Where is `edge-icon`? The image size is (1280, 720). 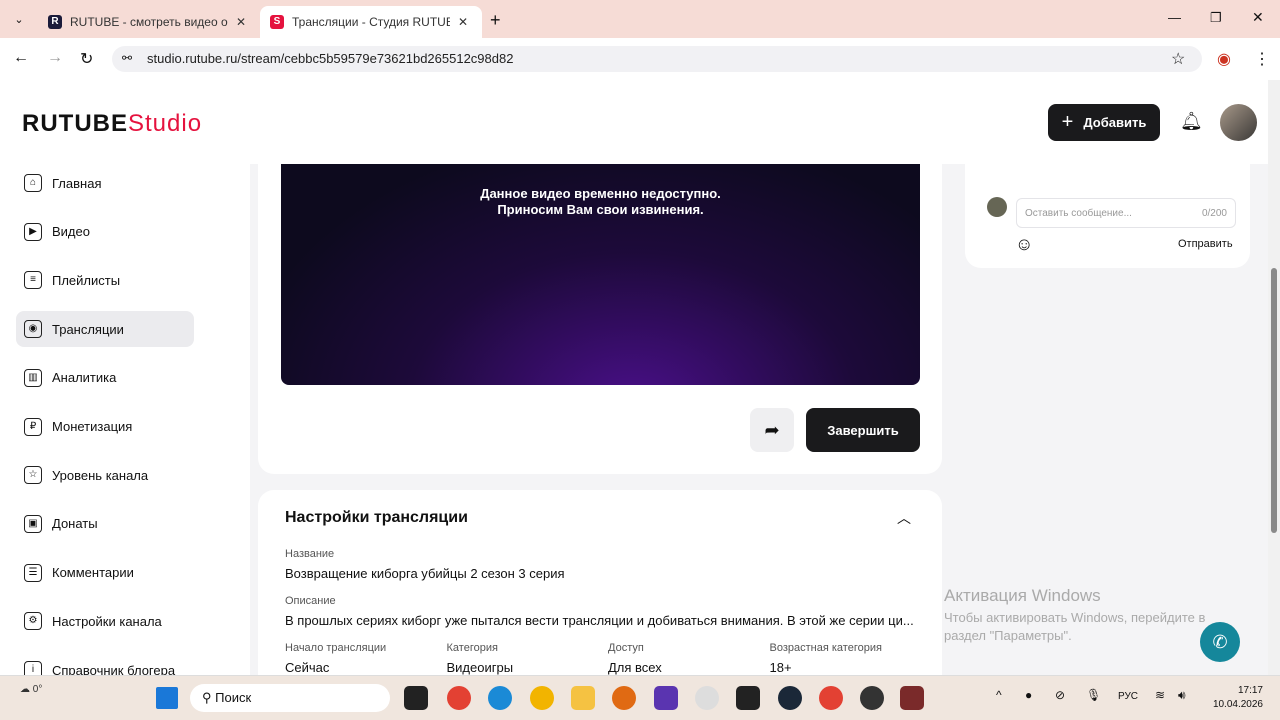
edge-icon is located at coordinates (500, 698).